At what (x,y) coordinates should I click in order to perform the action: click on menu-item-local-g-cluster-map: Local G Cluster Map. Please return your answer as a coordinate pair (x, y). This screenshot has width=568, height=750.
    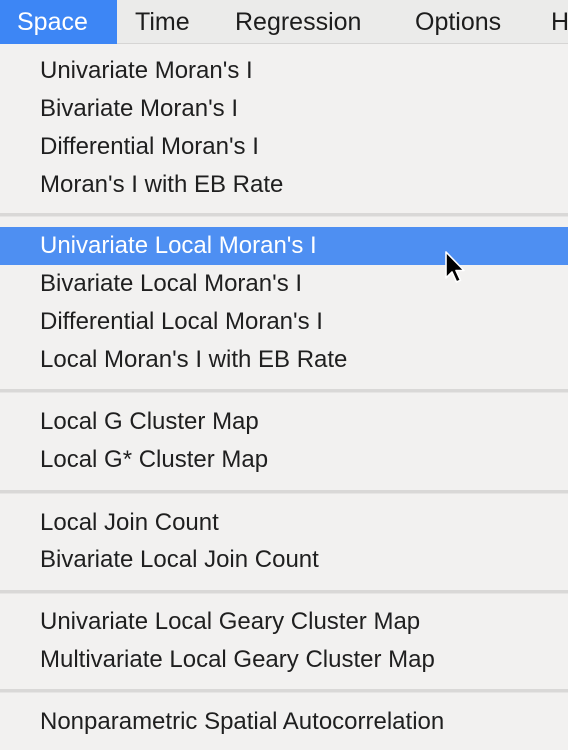
    Looking at the image, I should click on (284, 422).